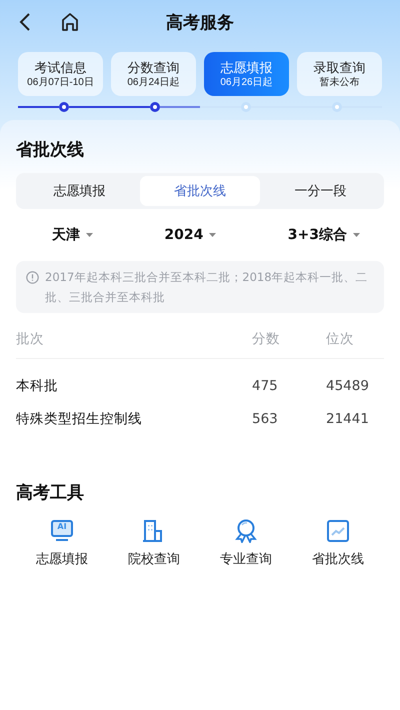 The height and width of the screenshot is (710, 400). What do you see at coordinates (348, 386) in the screenshot?
I see `table-cell-text: 45489` at bounding box center [348, 386].